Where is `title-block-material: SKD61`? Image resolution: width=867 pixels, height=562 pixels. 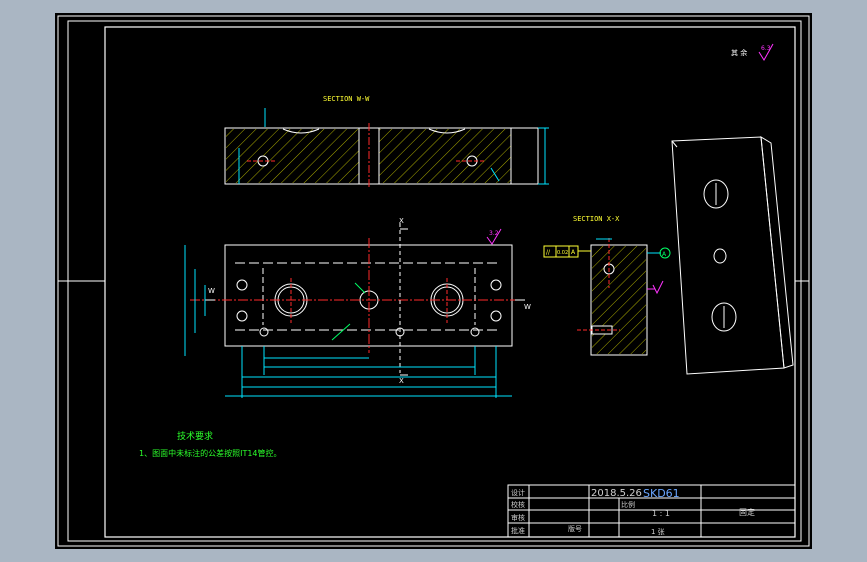
title-block-material: SKD61 is located at coordinates (661, 493).